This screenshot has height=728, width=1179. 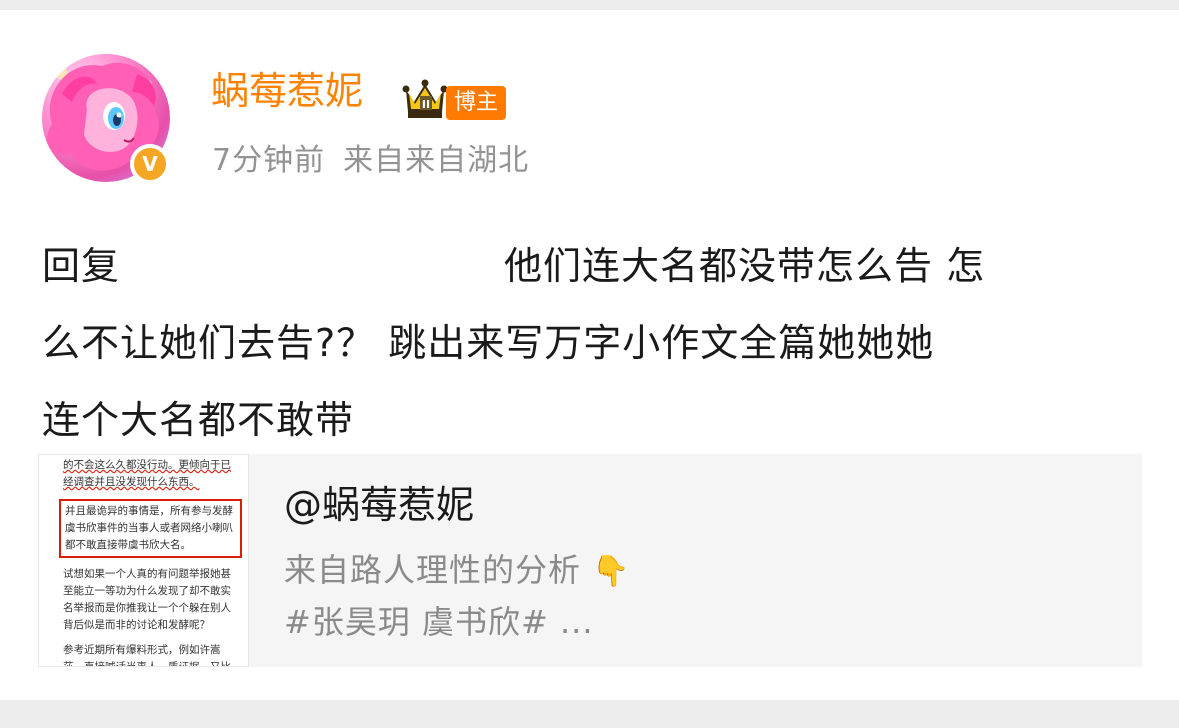 I want to click on thumb-paragraph-1: 的不会这么久都没行动。更倾向于已经调查并且没发现什么东西。, so click(x=147, y=473).